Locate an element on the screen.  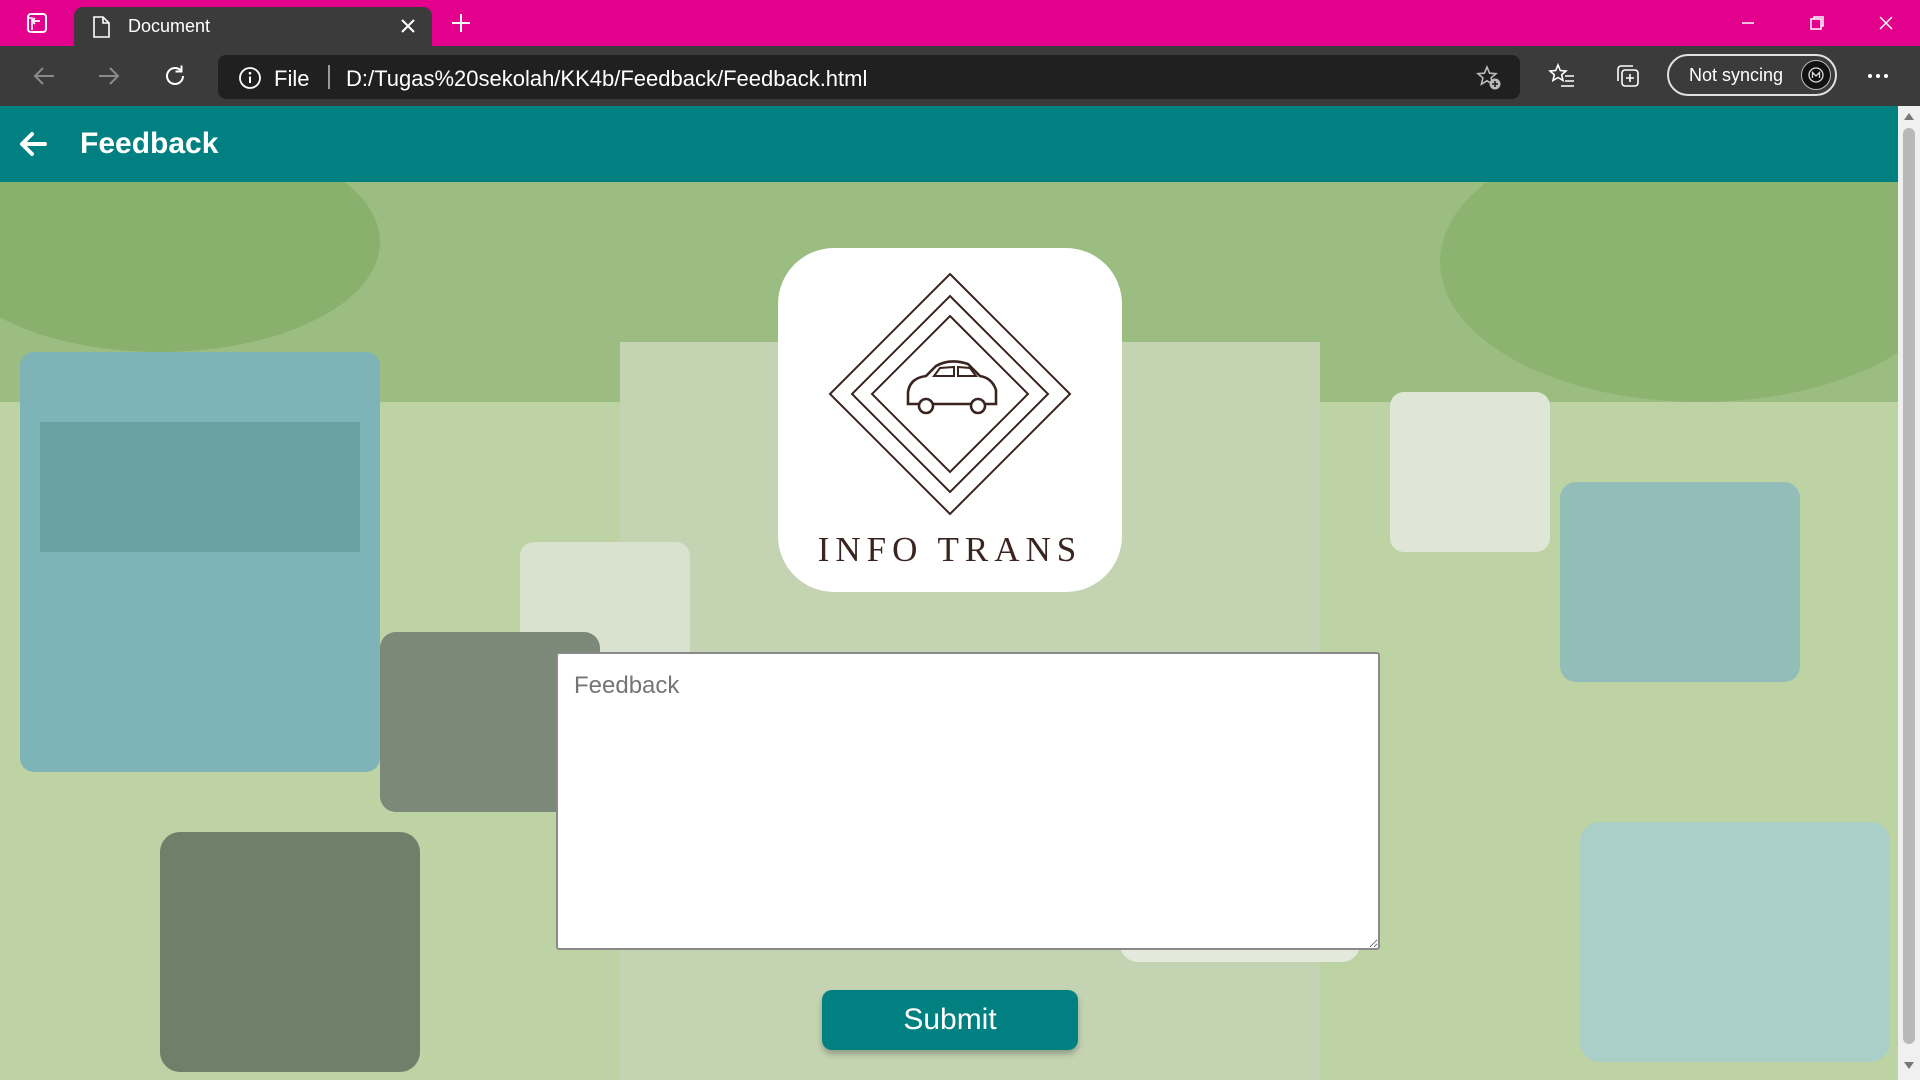
feedback-textarea is located at coordinates (968, 801).